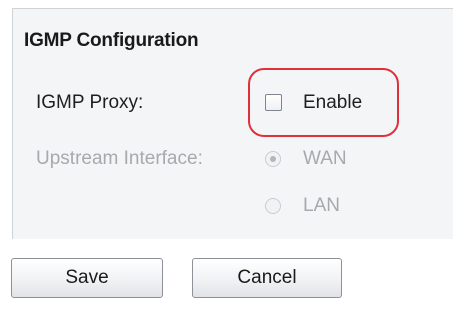 This screenshot has height=321, width=453. What do you see at coordinates (273, 206) in the screenshot?
I see `upstream-lan-radio` at bounding box center [273, 206].